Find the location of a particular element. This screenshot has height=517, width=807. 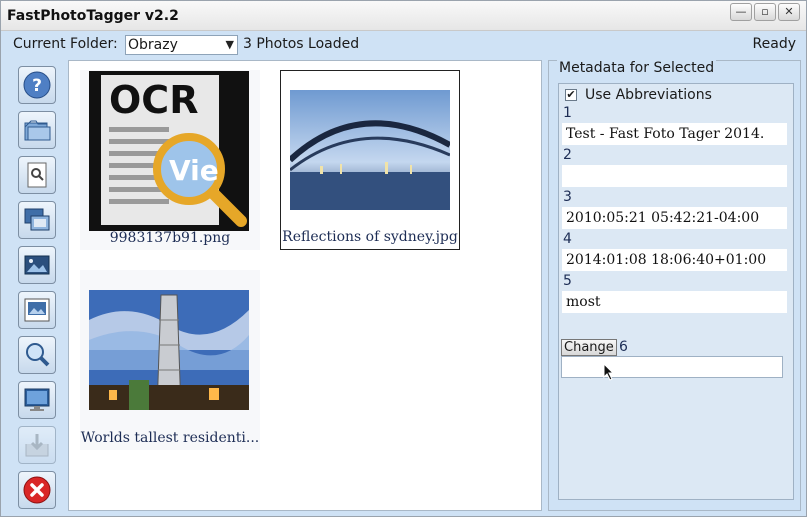

use-abbreviations-label: Use Abbreviations is located at coordinates (648, 95).